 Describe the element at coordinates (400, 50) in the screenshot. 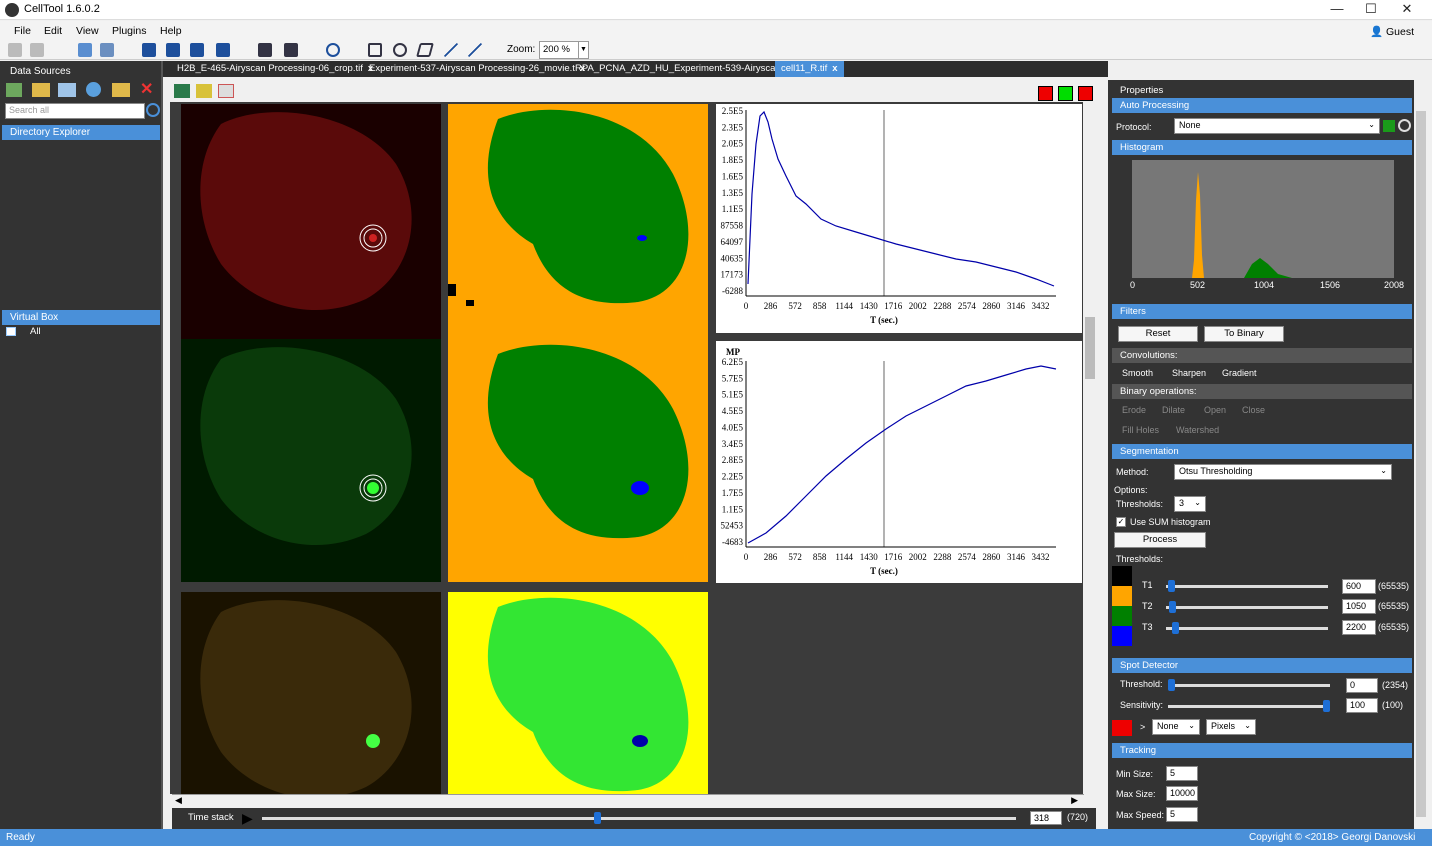

I see `ellipse-tool-icon` at that location.